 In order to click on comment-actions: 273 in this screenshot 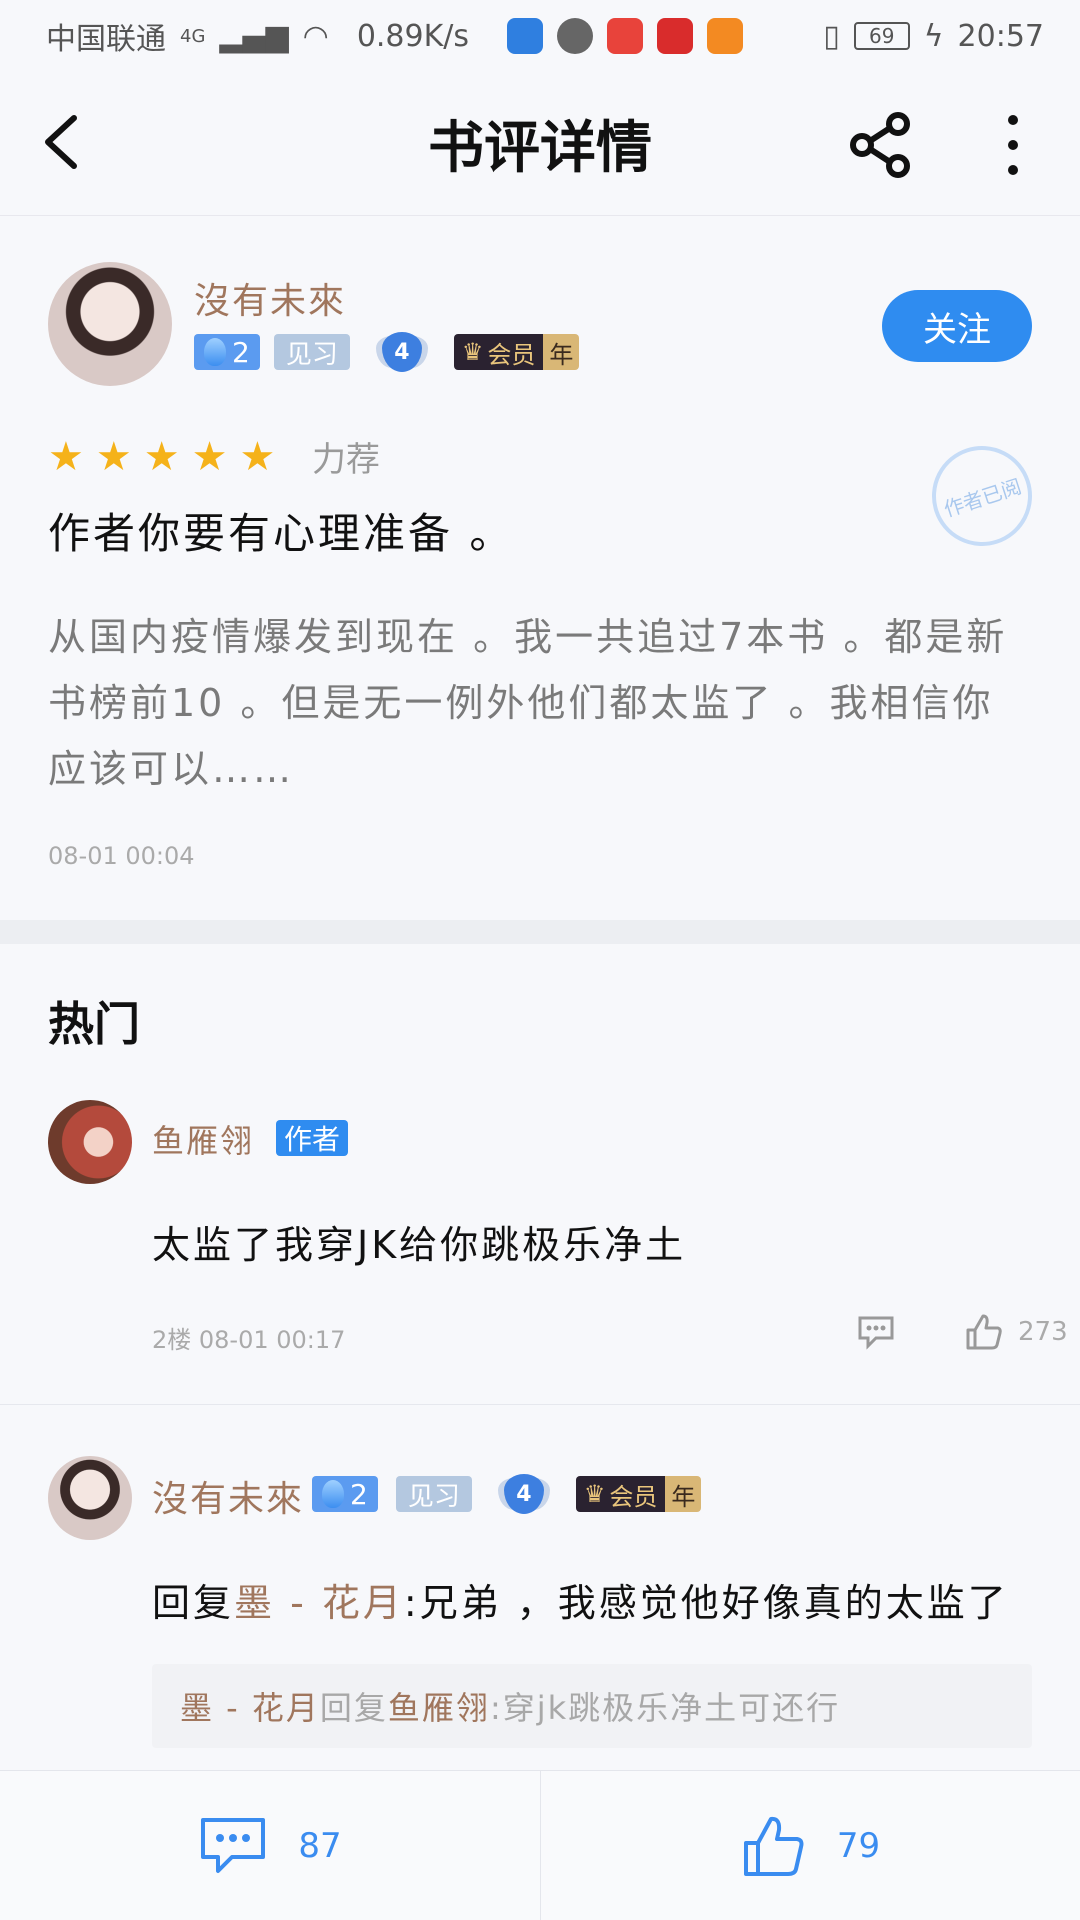, I will do `click(962, 1332)`.